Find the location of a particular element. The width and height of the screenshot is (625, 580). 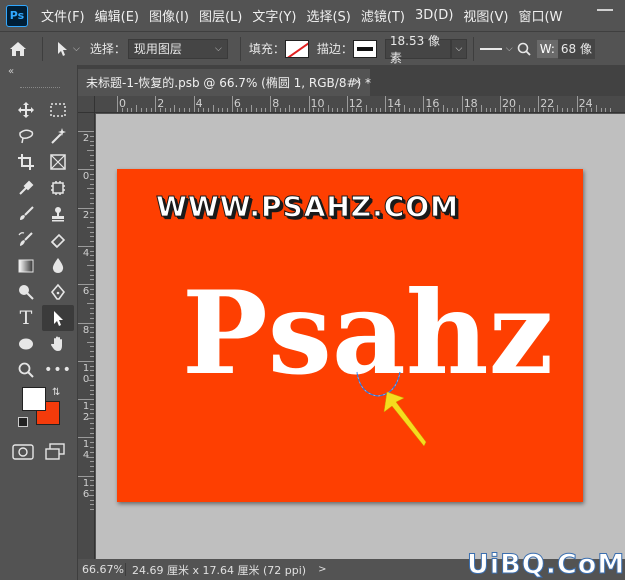

panel-grip is located at coordinates (40, 88).